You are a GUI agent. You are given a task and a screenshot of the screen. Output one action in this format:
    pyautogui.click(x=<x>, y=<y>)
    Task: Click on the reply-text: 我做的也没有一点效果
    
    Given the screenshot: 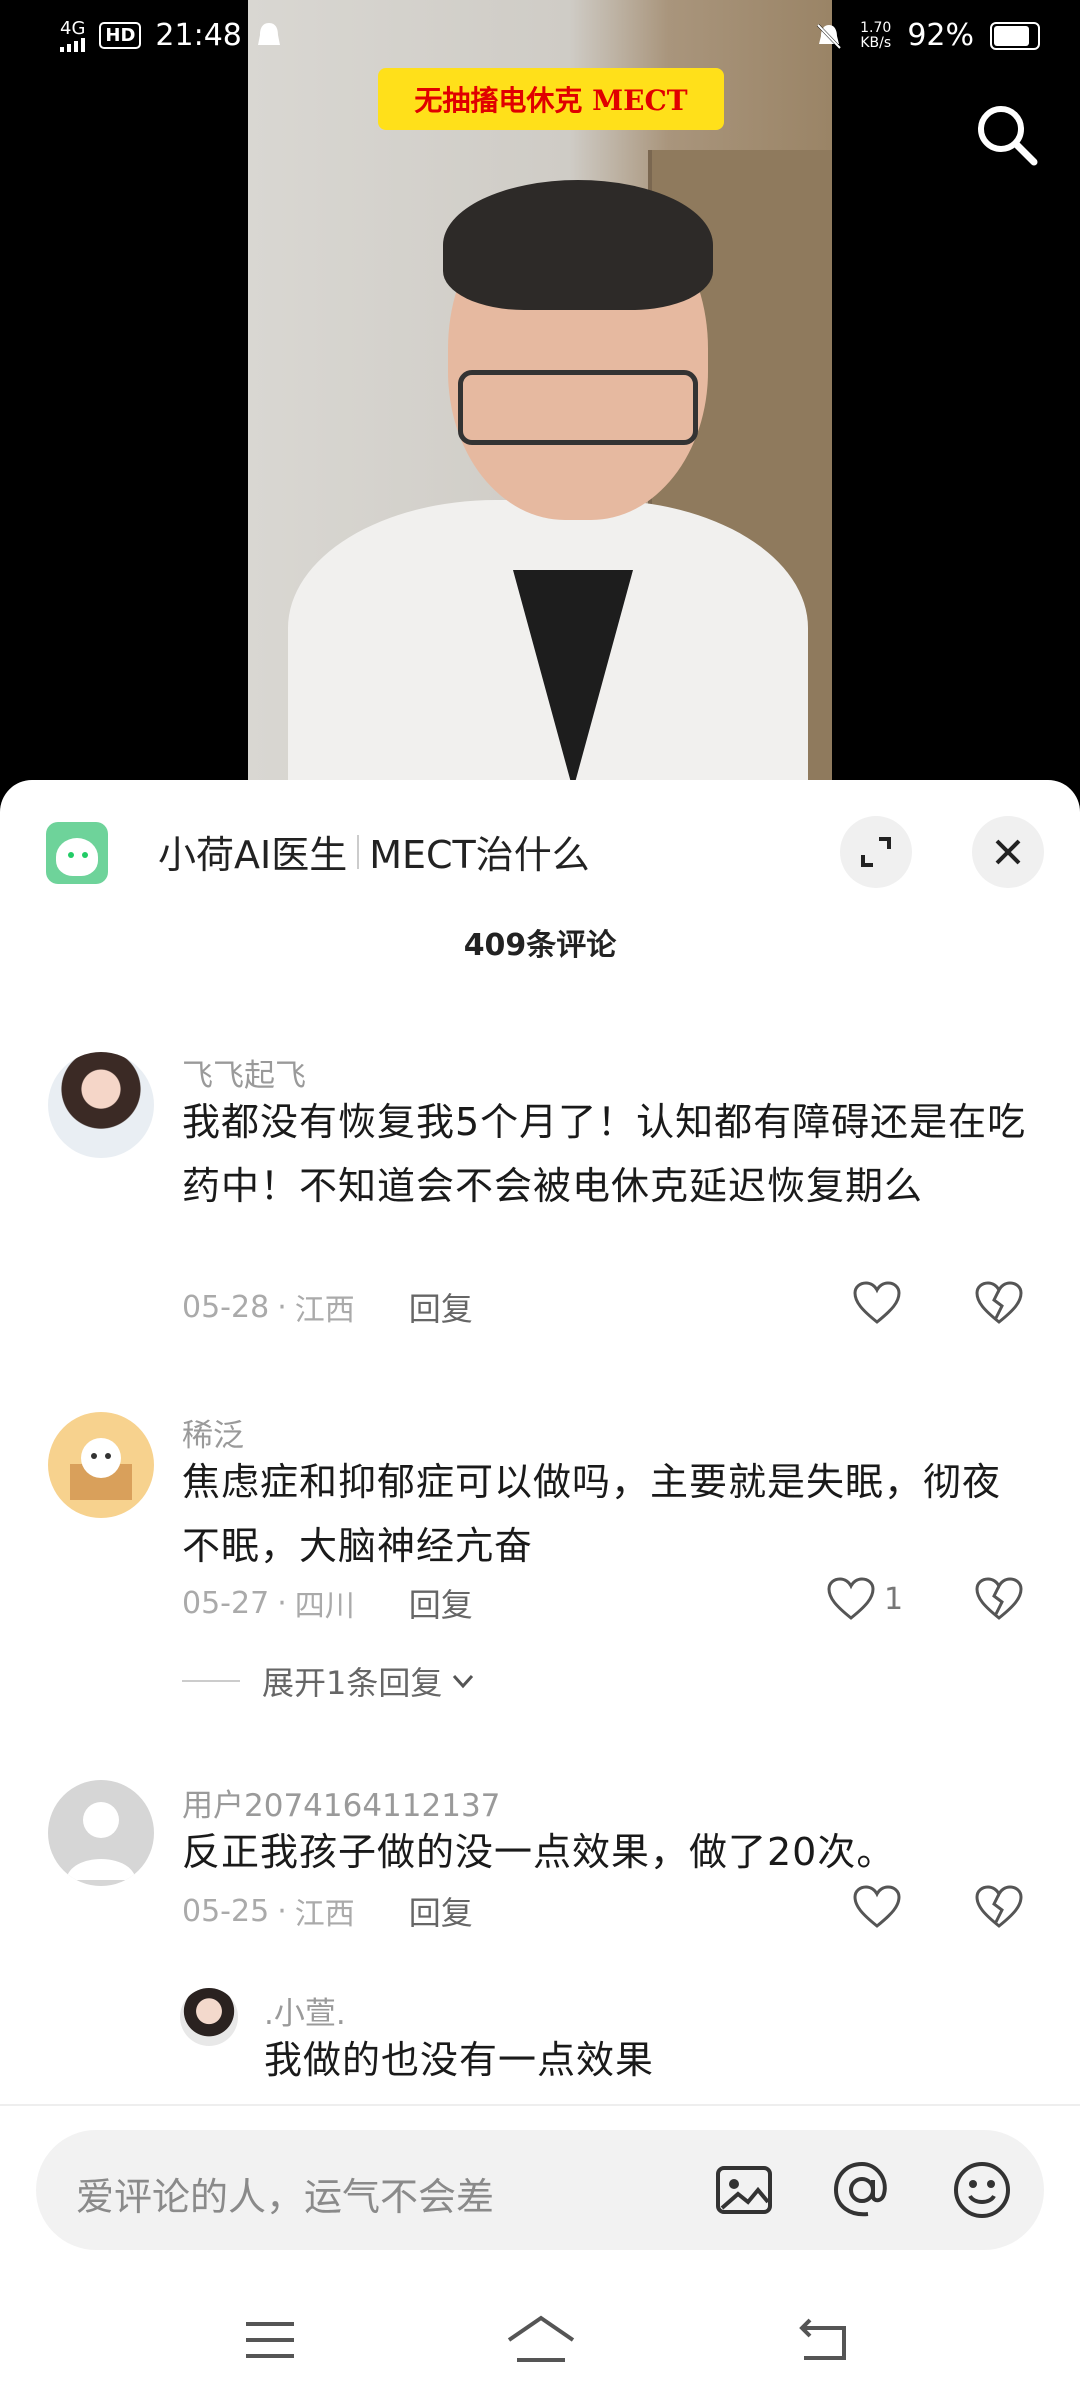 What is the action you would take?
    pyautogui.click(x=644, y=2060)
    